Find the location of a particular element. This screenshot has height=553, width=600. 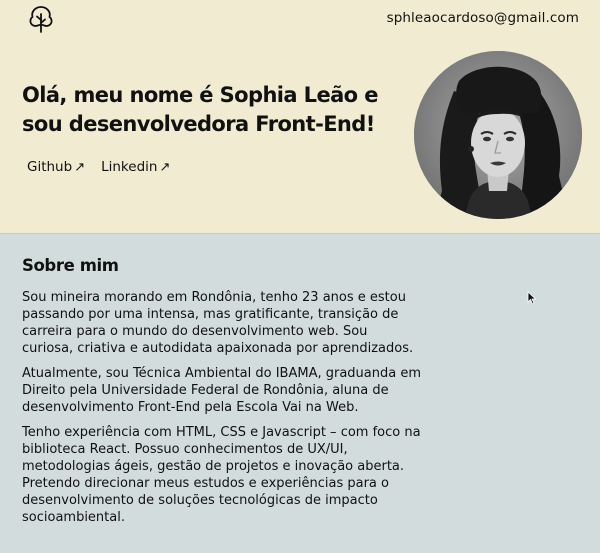

profile-photo is located at coordinates (498, 135).